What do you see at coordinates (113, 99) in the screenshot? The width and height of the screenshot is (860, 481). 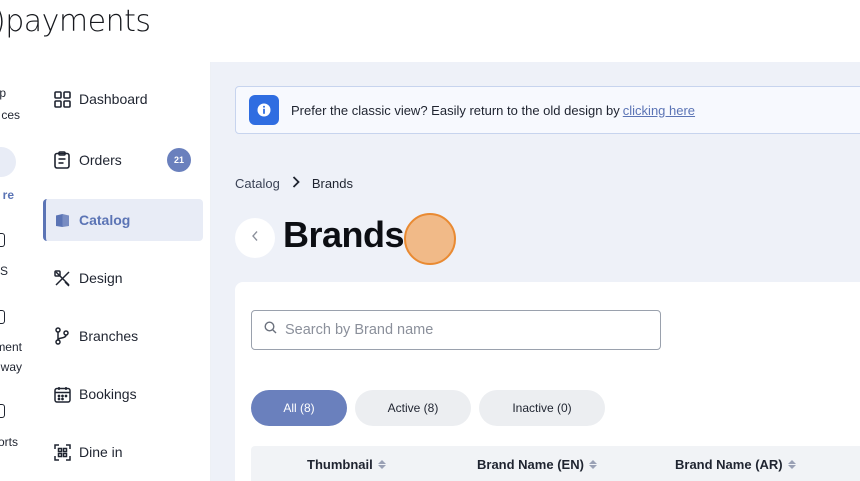 I see `sidebar-item-label: Dashboard` at bounding box center [113, 99].